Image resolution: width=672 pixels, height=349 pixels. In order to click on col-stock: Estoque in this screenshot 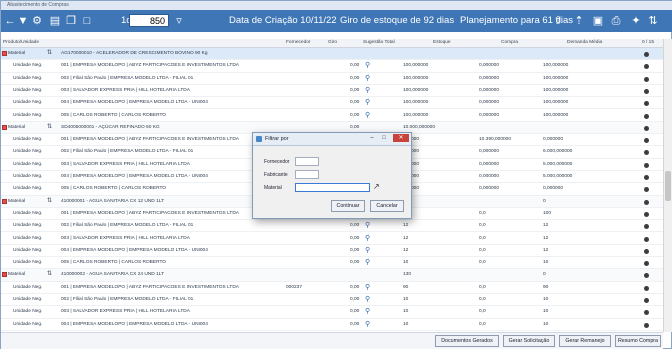, I will do `click(442, 42)`.